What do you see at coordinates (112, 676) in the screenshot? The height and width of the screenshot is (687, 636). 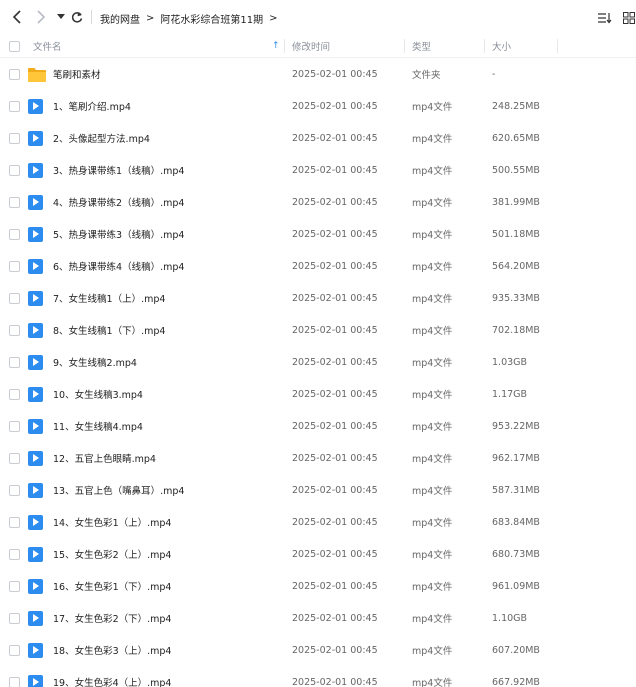 I see `file-name: 19、女生色彩4（上）.mp4` at bounding box center [112, 676].